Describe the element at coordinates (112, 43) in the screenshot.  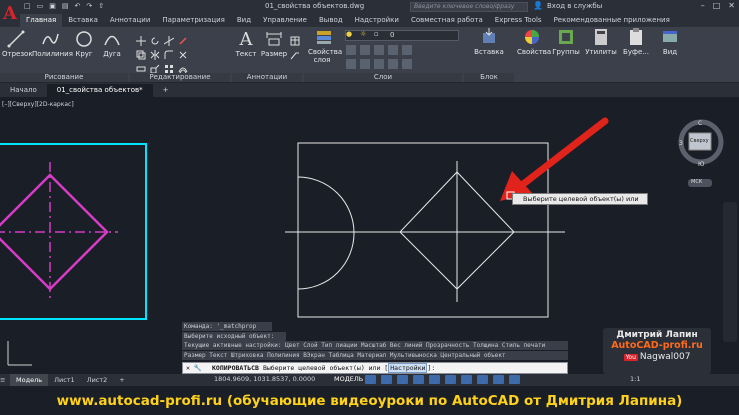
I see `arc-button: Дуга` at that location.